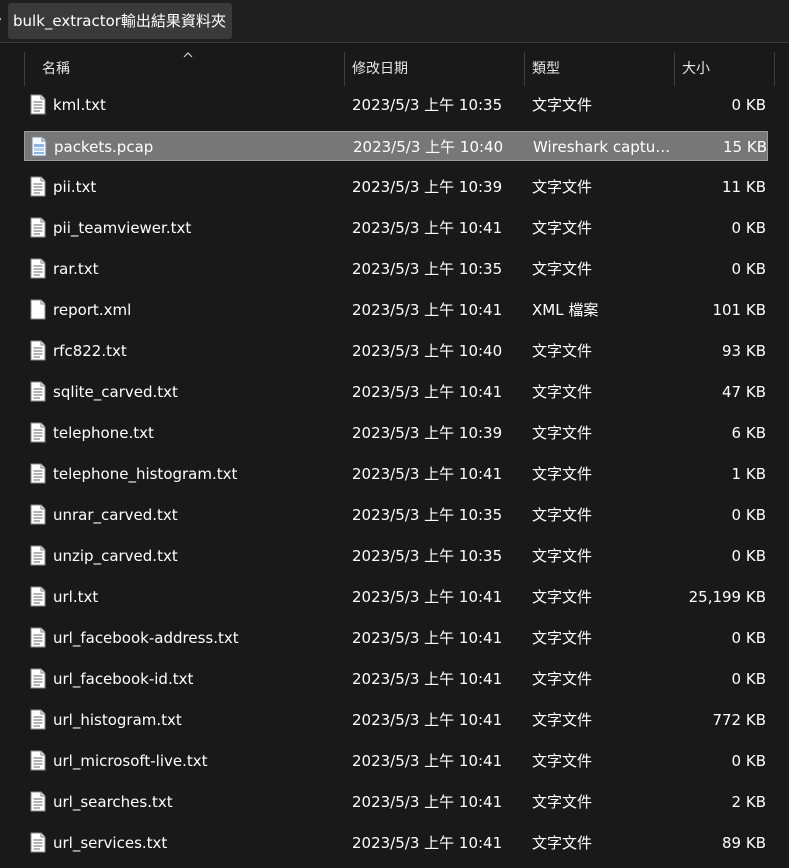 Image resolution: width=789 pixels, height=868 pixels. Describe the element at coordinates (748, 433) in the screenshot. I see `file-size: 6 KB` at that location.